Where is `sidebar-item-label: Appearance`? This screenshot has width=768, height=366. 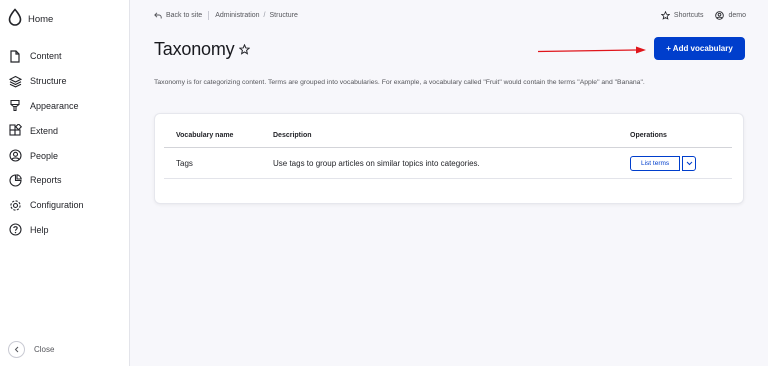 sidebar-item-label: Appearance is located at coordinates (54, 105).